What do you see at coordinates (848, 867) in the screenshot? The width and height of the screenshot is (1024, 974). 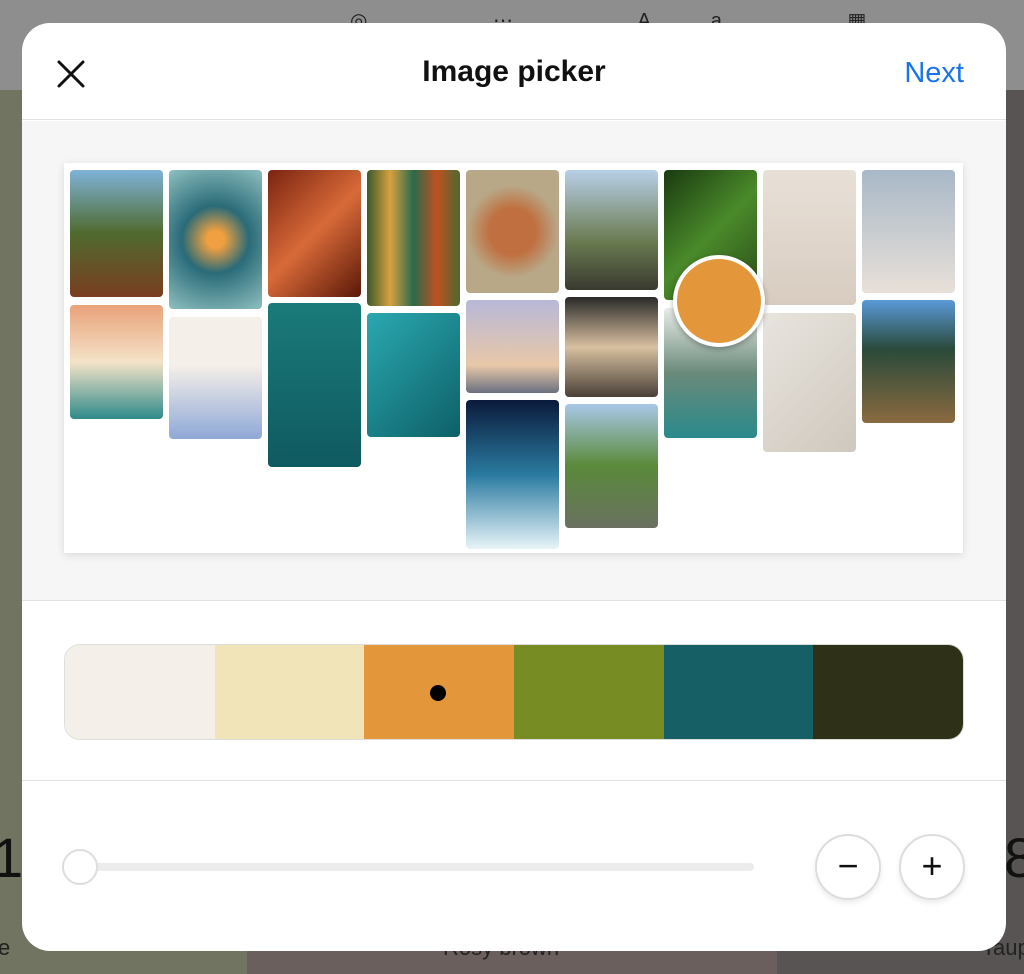 I see `zoom-out-button: −` at bounding box center [848, 867].